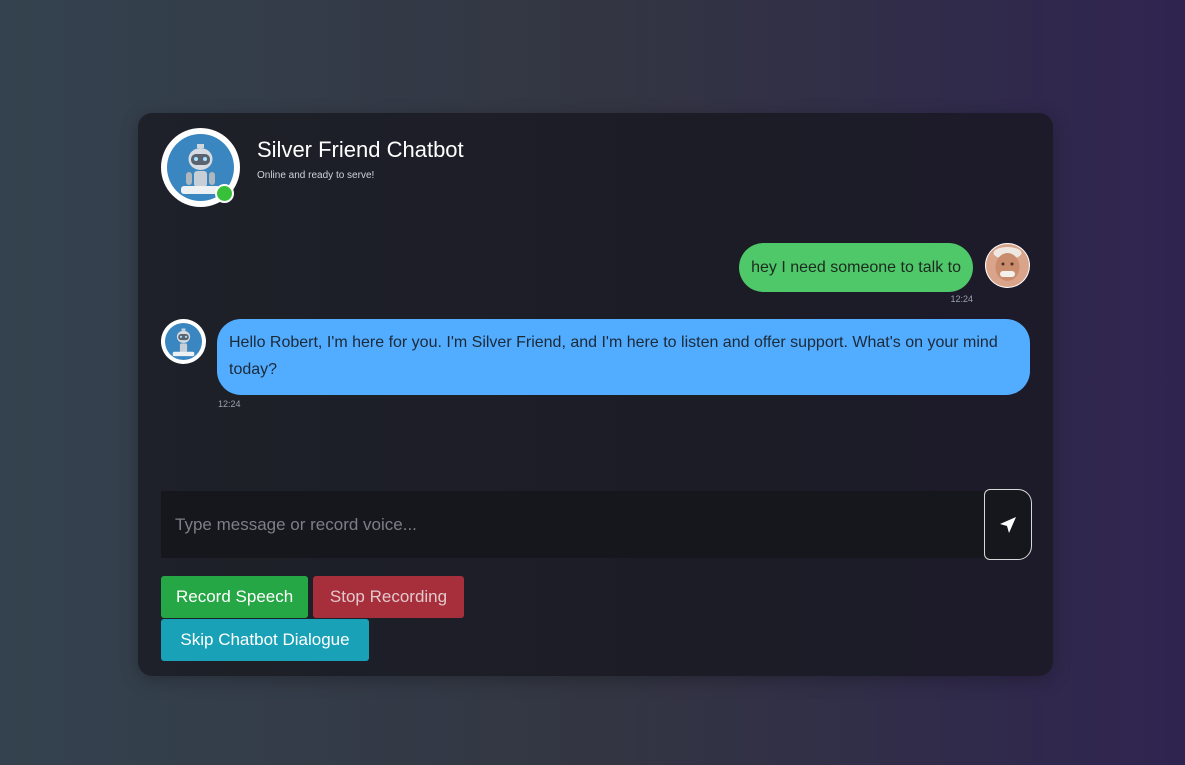 The height and width of the screenshot is (765, 1185). What do you see at coordinates (234, 597) in the screenshot?
I see `record-speech-button: Record Speech` at bounding box center [234, 597].